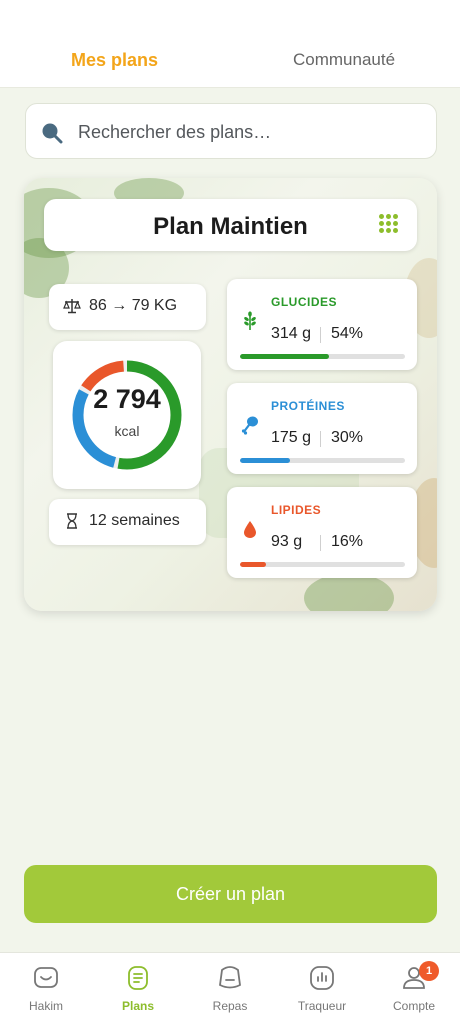 Image resolution: width=460 pixels, height=1024 pixels. Describe the element at coordinates (322, 978) in the screenshot. I see `chart-icon` at that location.